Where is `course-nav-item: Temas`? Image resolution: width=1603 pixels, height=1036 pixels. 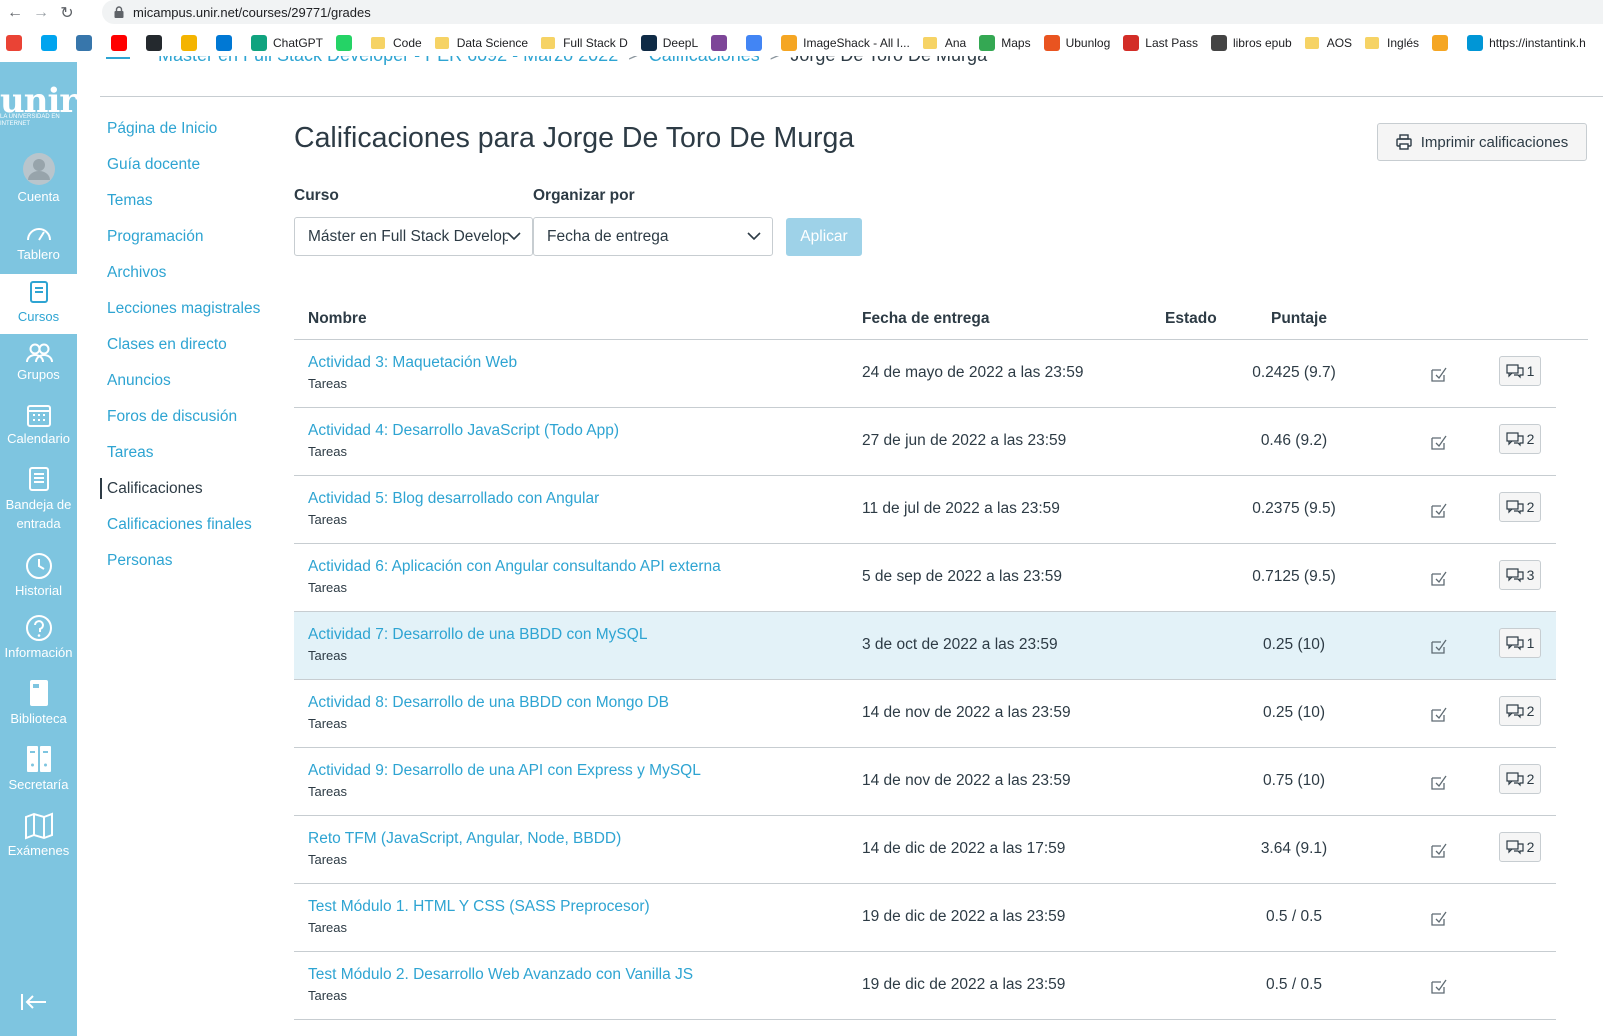 course-nav-item: Temas is located at coordinates (185, 200).